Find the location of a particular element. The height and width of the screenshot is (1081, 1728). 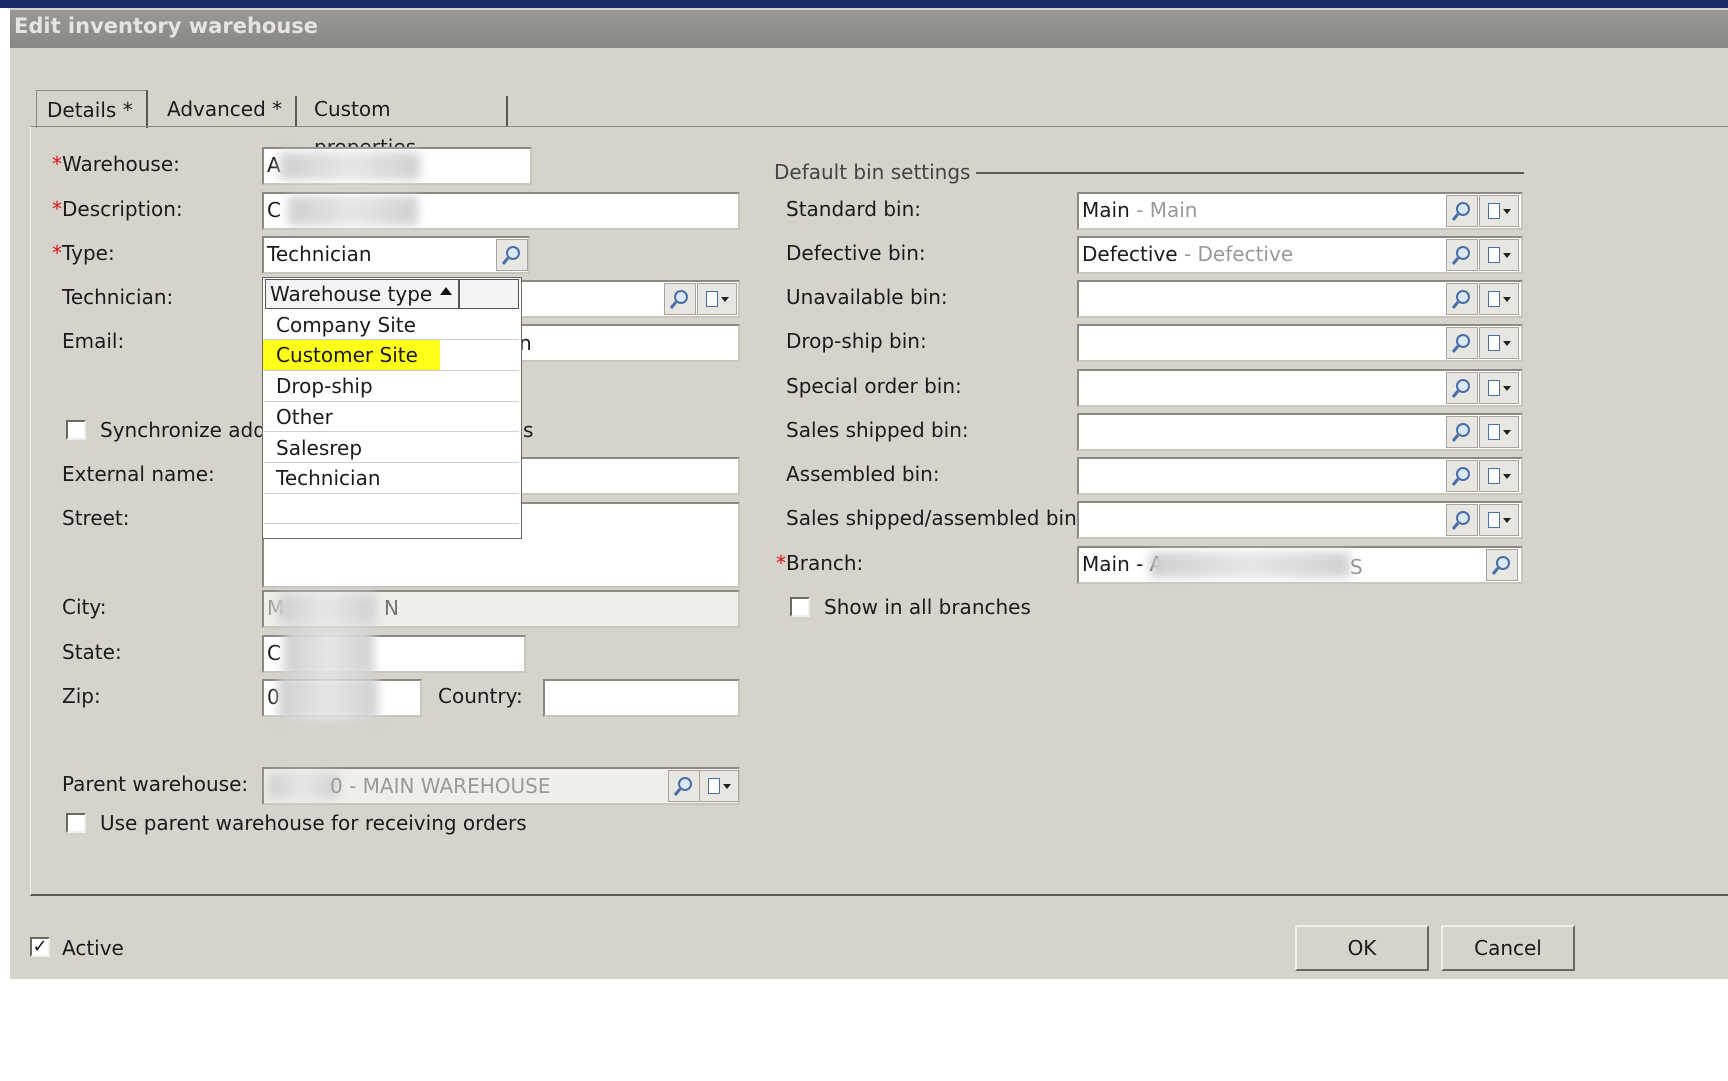

bin-section-title: Default bin settings is located at coordinates (872, 172).